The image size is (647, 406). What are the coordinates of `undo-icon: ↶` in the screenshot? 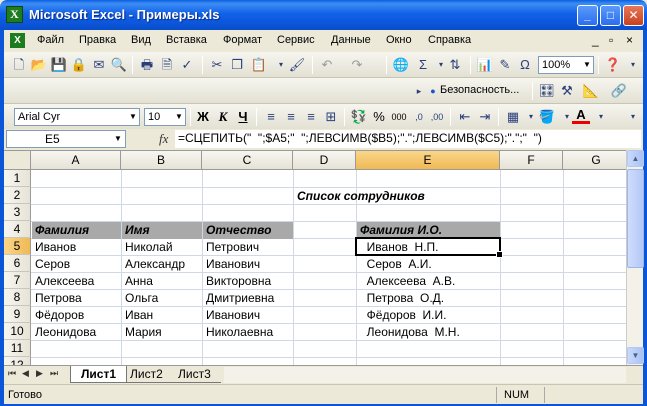 It's located at (327, 65).